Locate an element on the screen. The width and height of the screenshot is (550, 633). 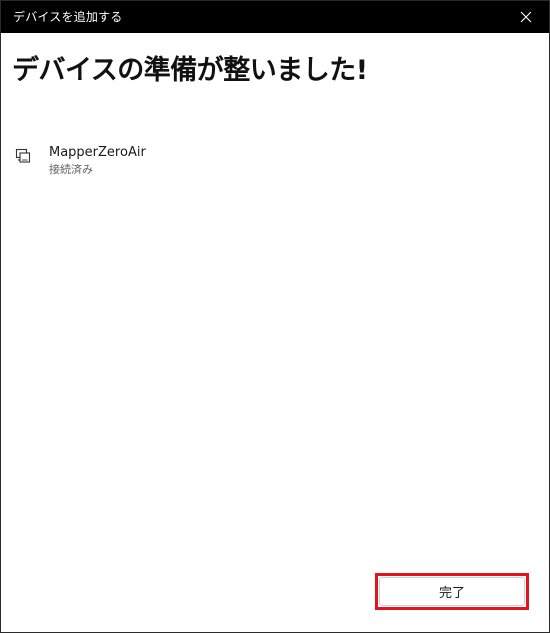
close-button is located at coordinates (526, 17).